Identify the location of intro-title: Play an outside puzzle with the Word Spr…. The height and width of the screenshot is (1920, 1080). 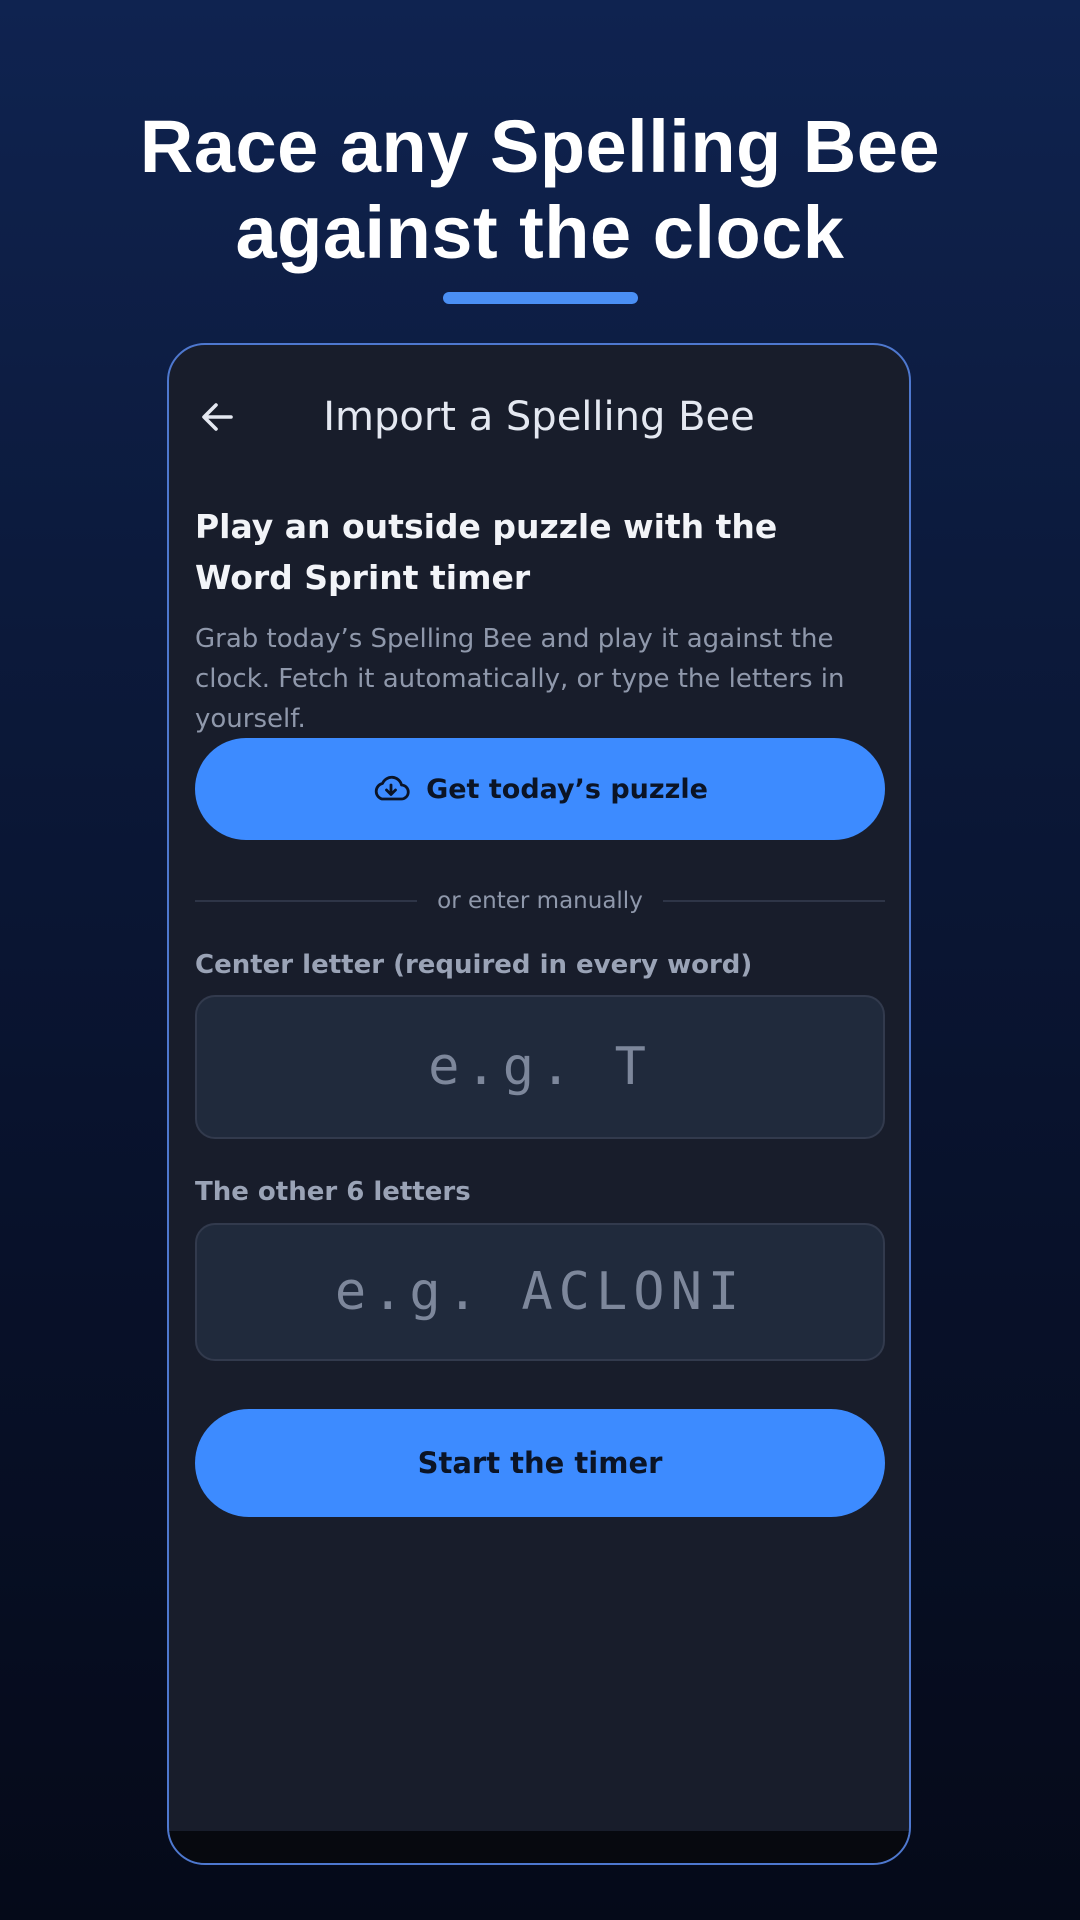
(486, 552).